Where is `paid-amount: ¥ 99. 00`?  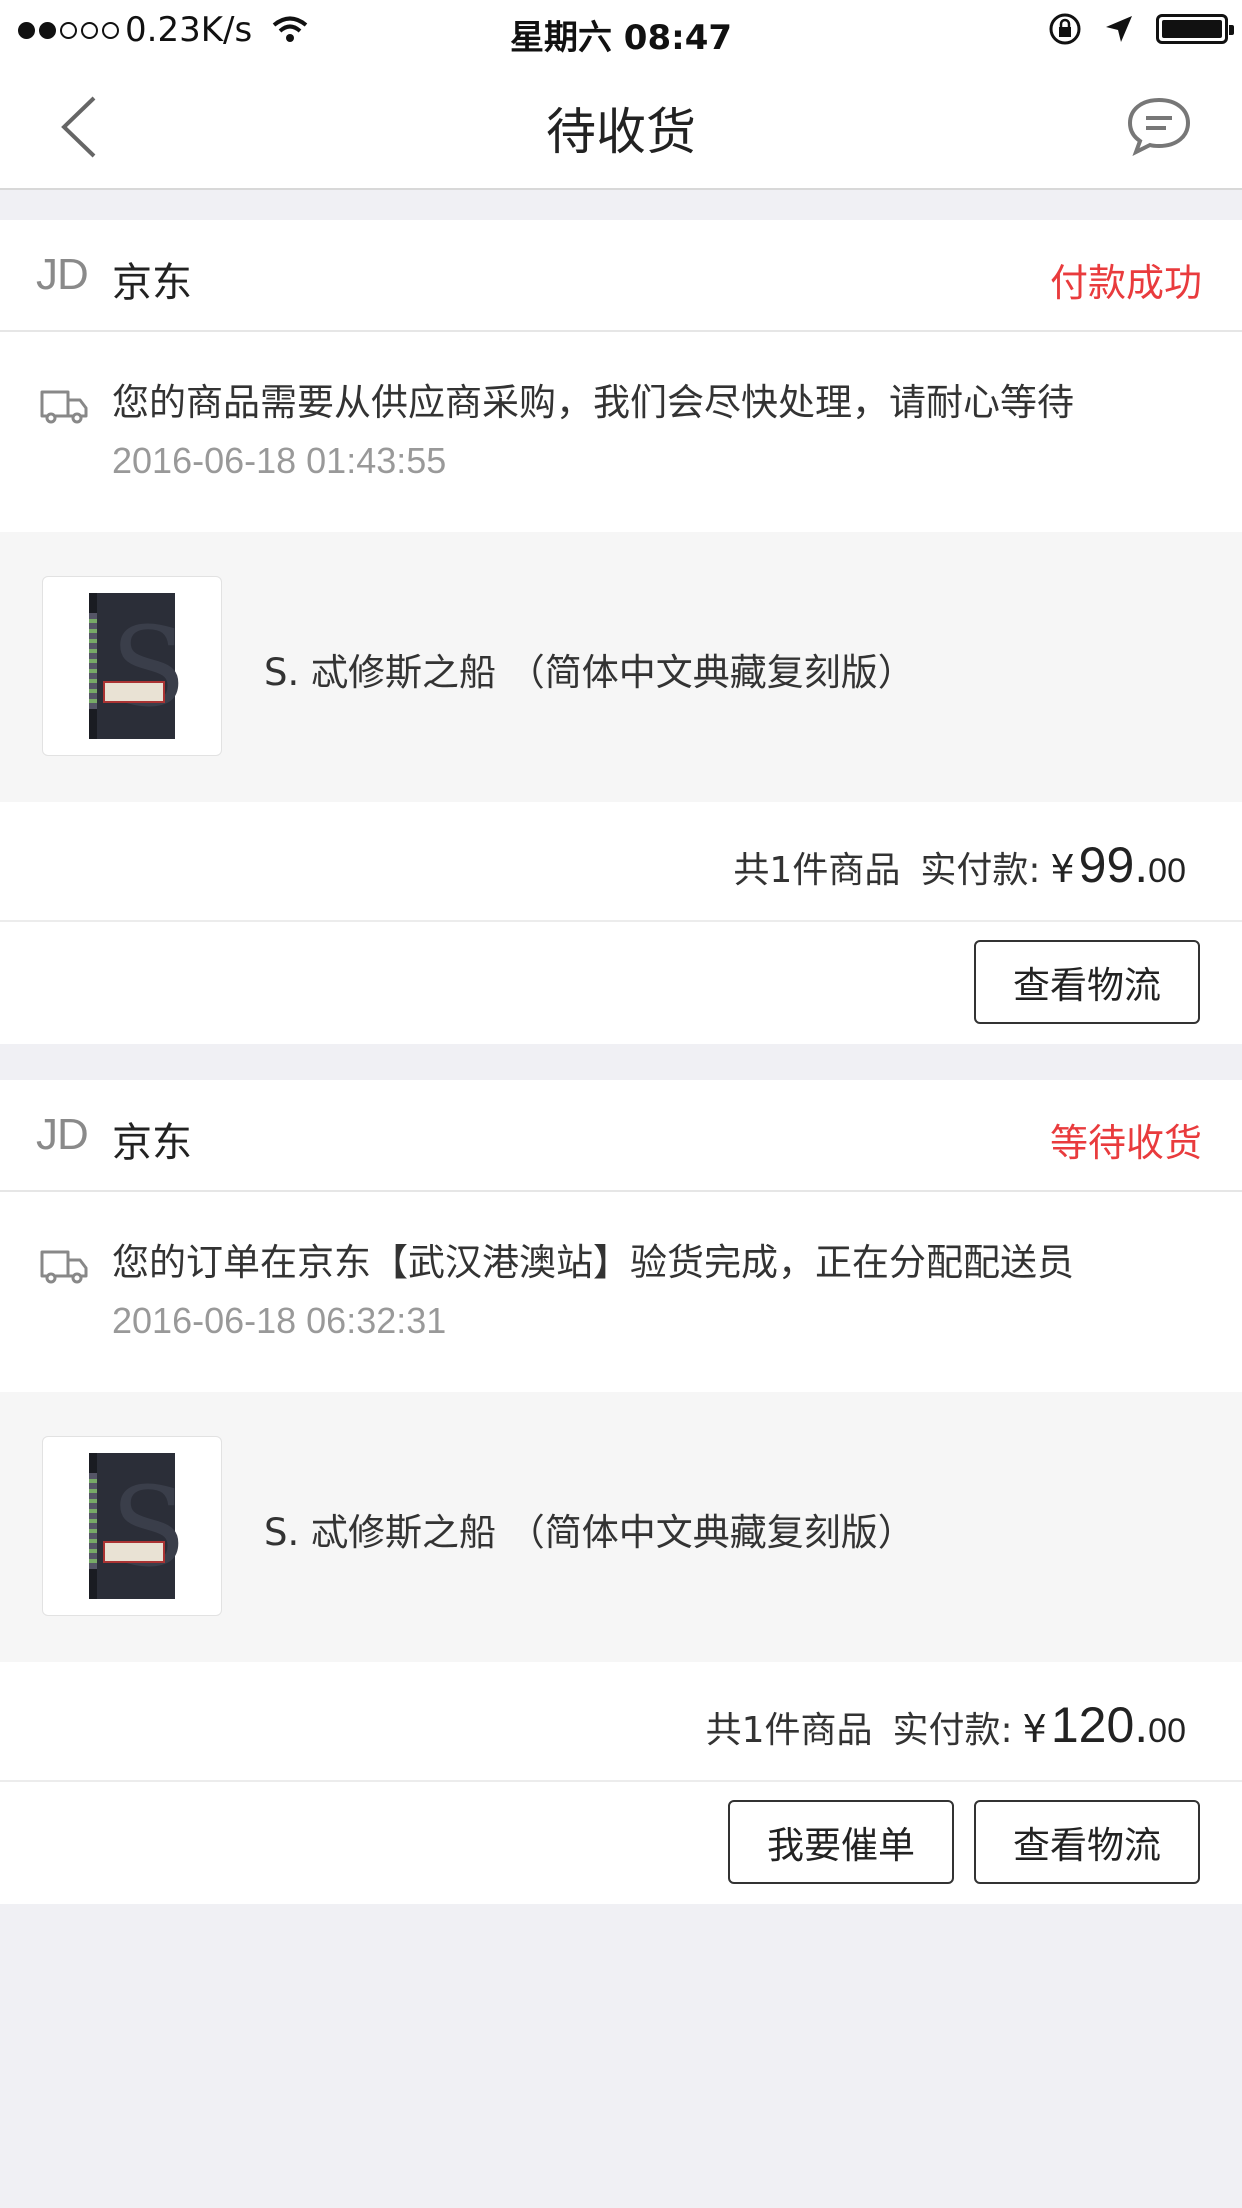 paid-amount: ¥ 99. 00 is located at coordinates (1118, 865).